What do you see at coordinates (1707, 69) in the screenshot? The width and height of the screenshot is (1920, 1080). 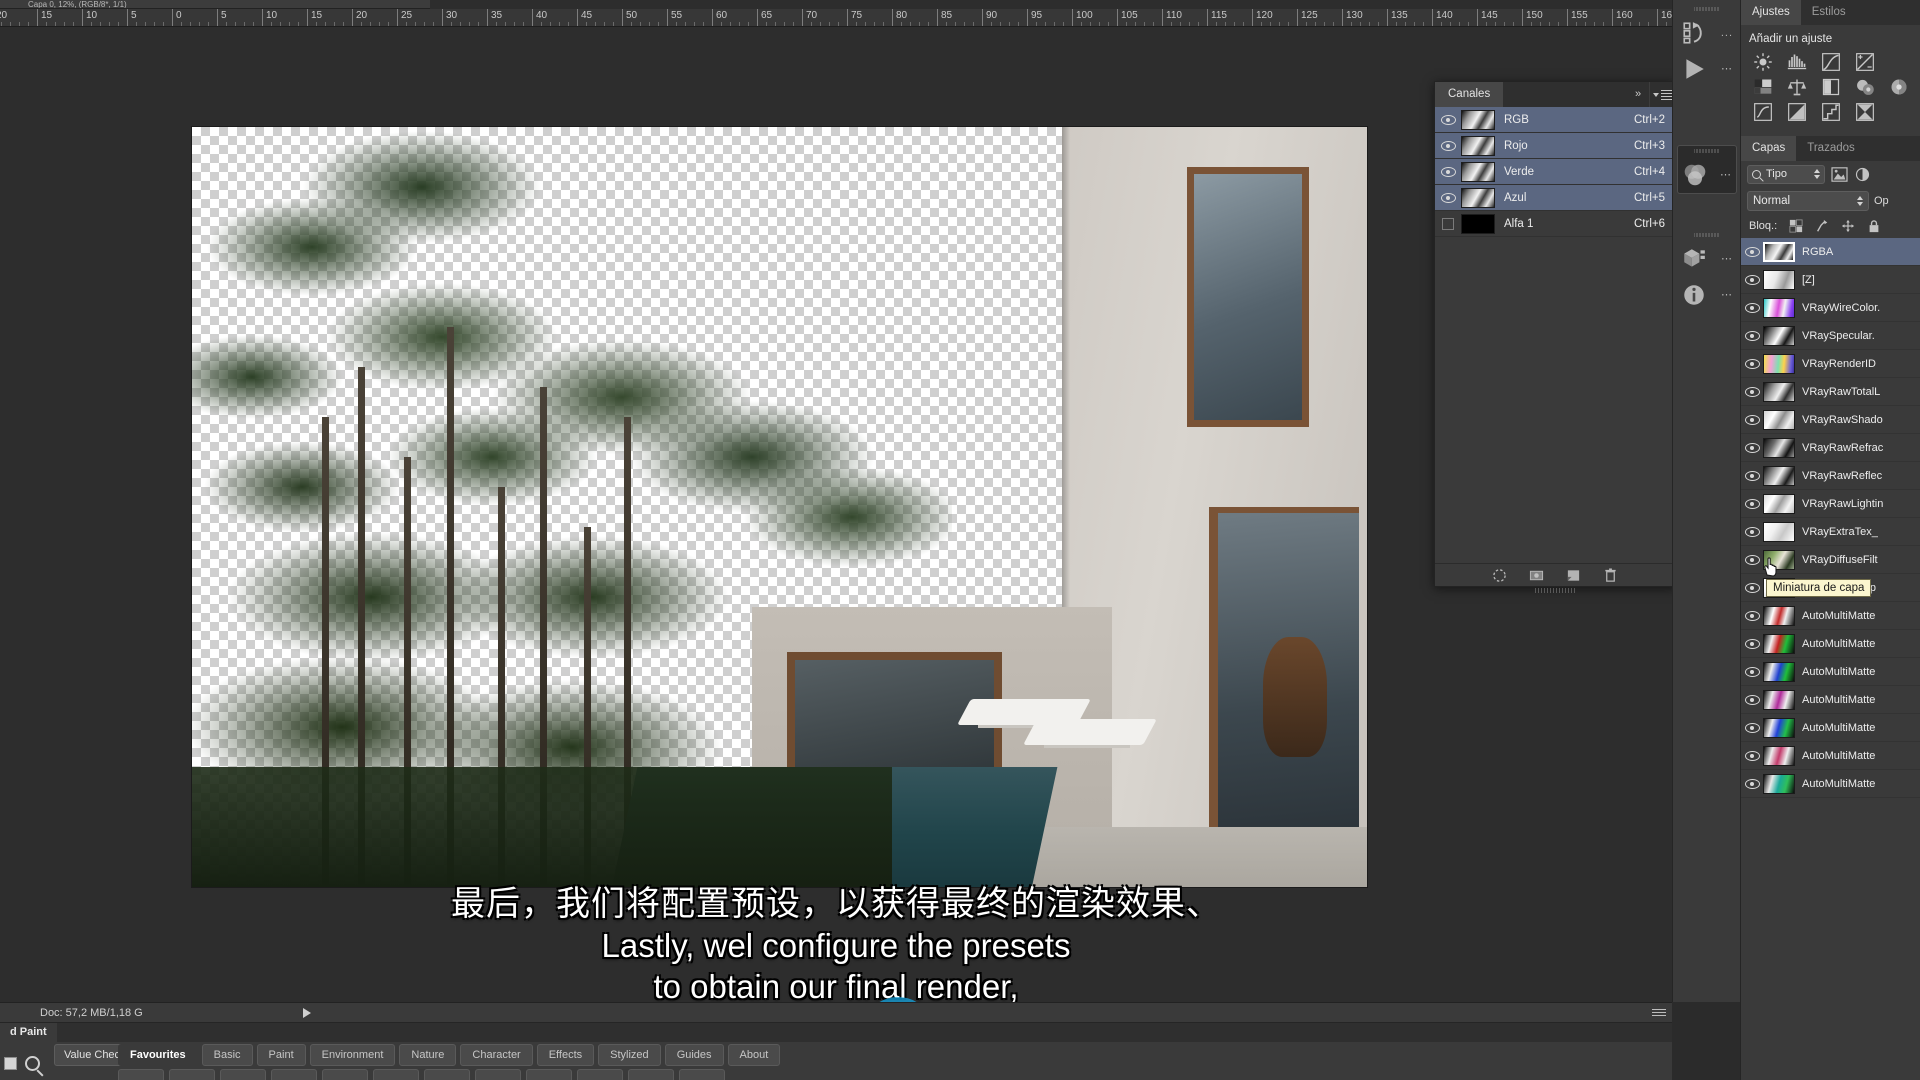 I see `dock-item-actions: ⋯` at bounding box center [1707, 69].